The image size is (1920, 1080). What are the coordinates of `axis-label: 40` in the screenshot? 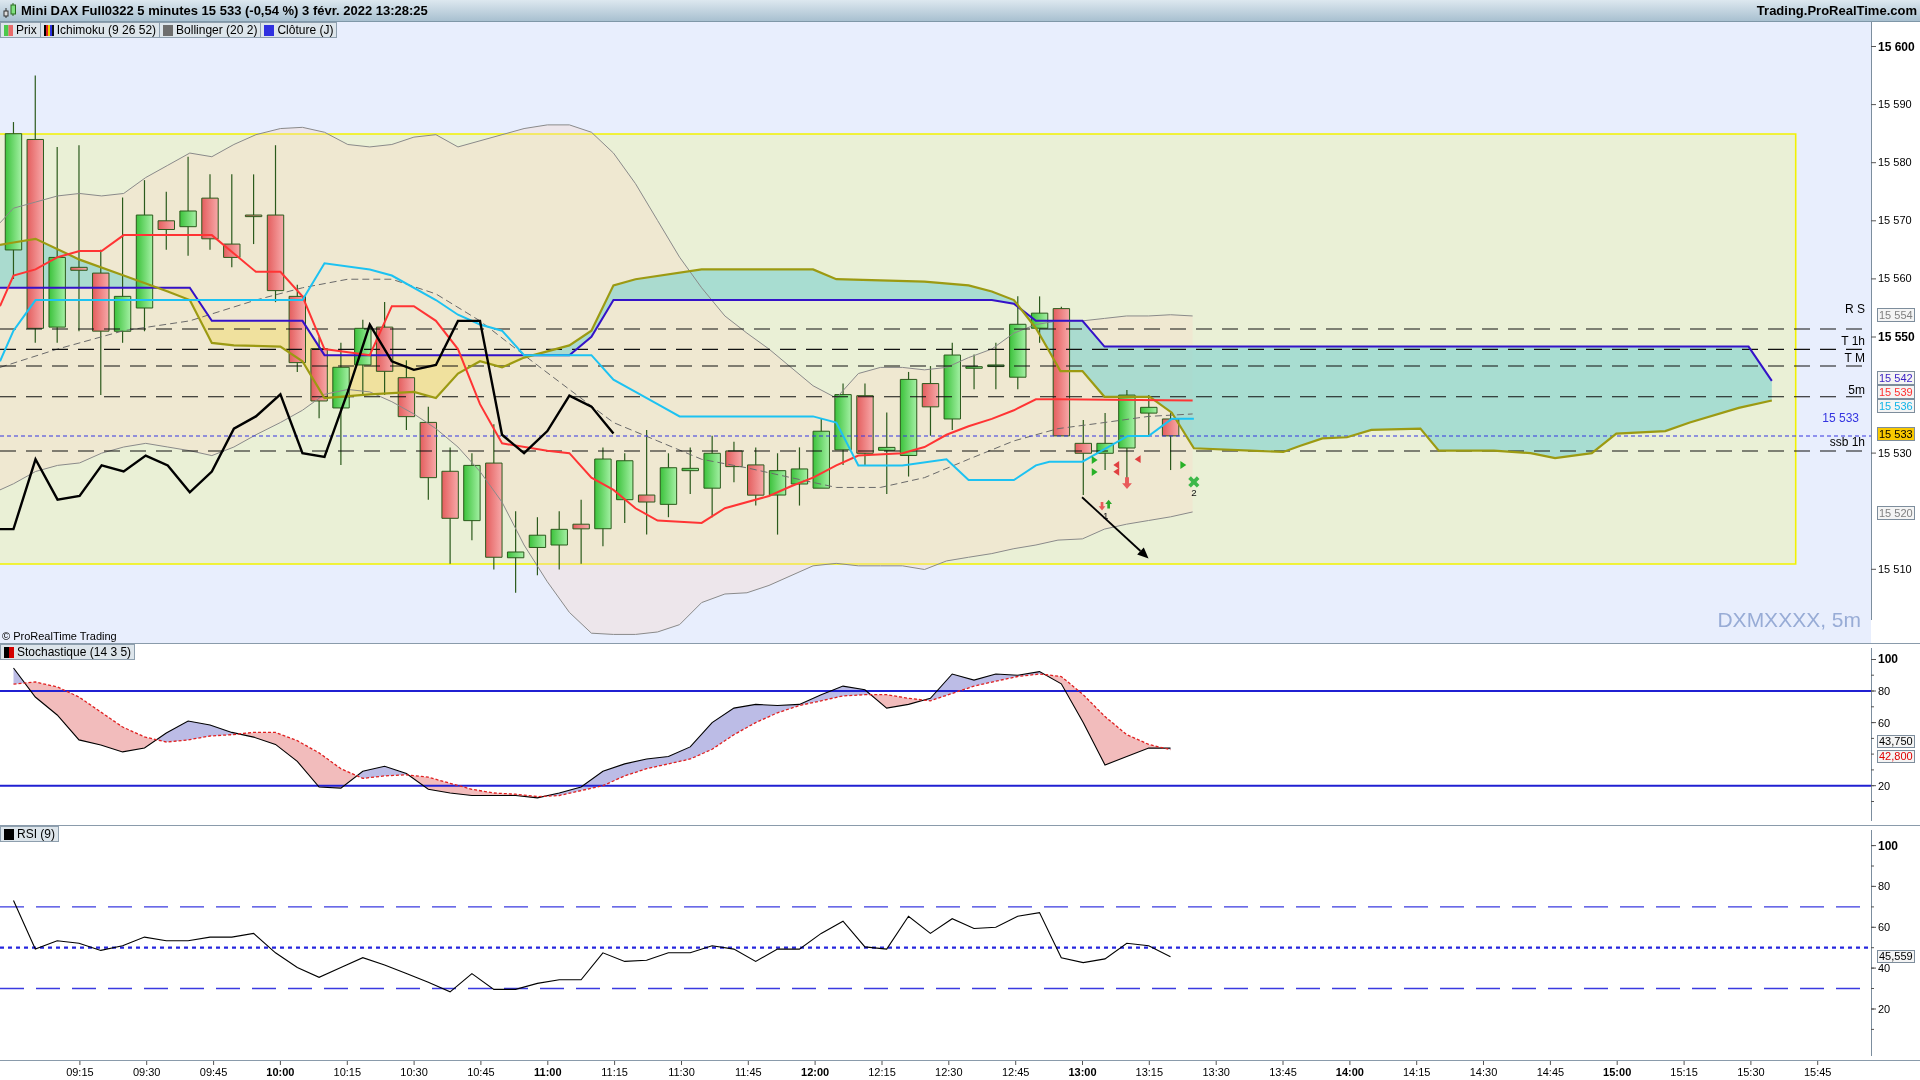 It's located at (1884, 968).